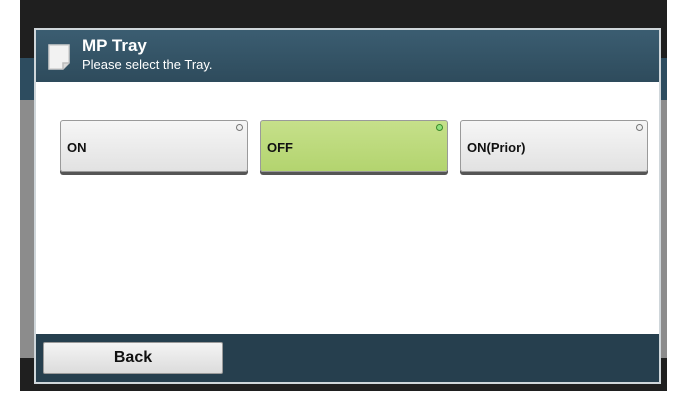 The width and height of the screenshot is (682, 403). I want to click on dialog-subtitle: Please select the Tray., so click(147, 64).